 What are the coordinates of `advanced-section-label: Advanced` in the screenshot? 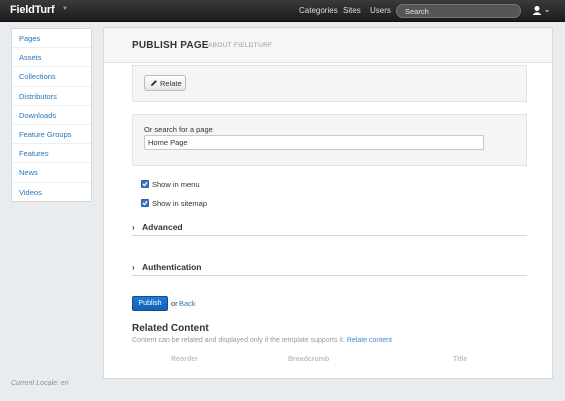 It's located at (162, 227).